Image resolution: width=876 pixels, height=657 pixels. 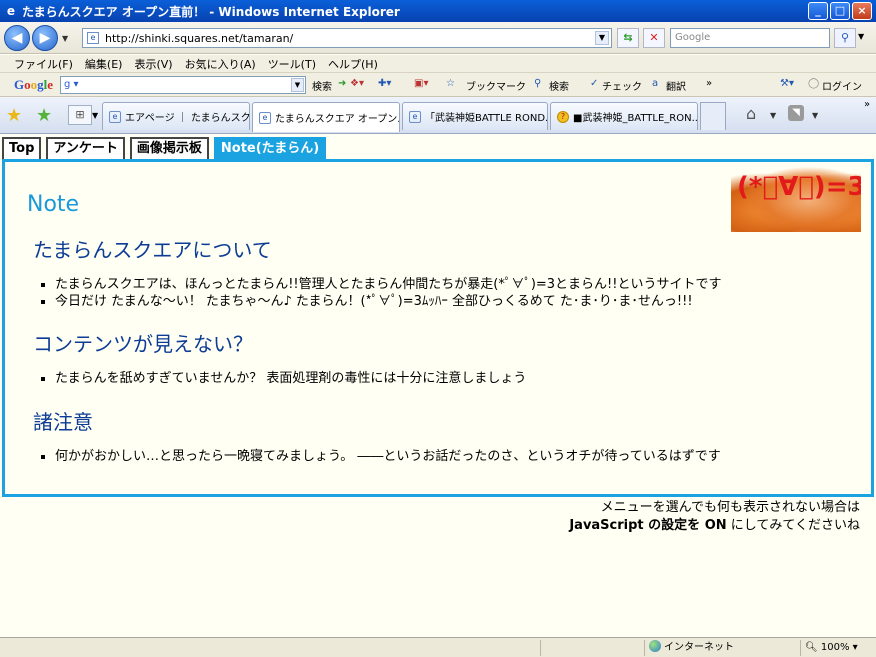 I want to click on browser-tab-2: e たまらんスクエア オープン... ×, so click(x=326, y=117).